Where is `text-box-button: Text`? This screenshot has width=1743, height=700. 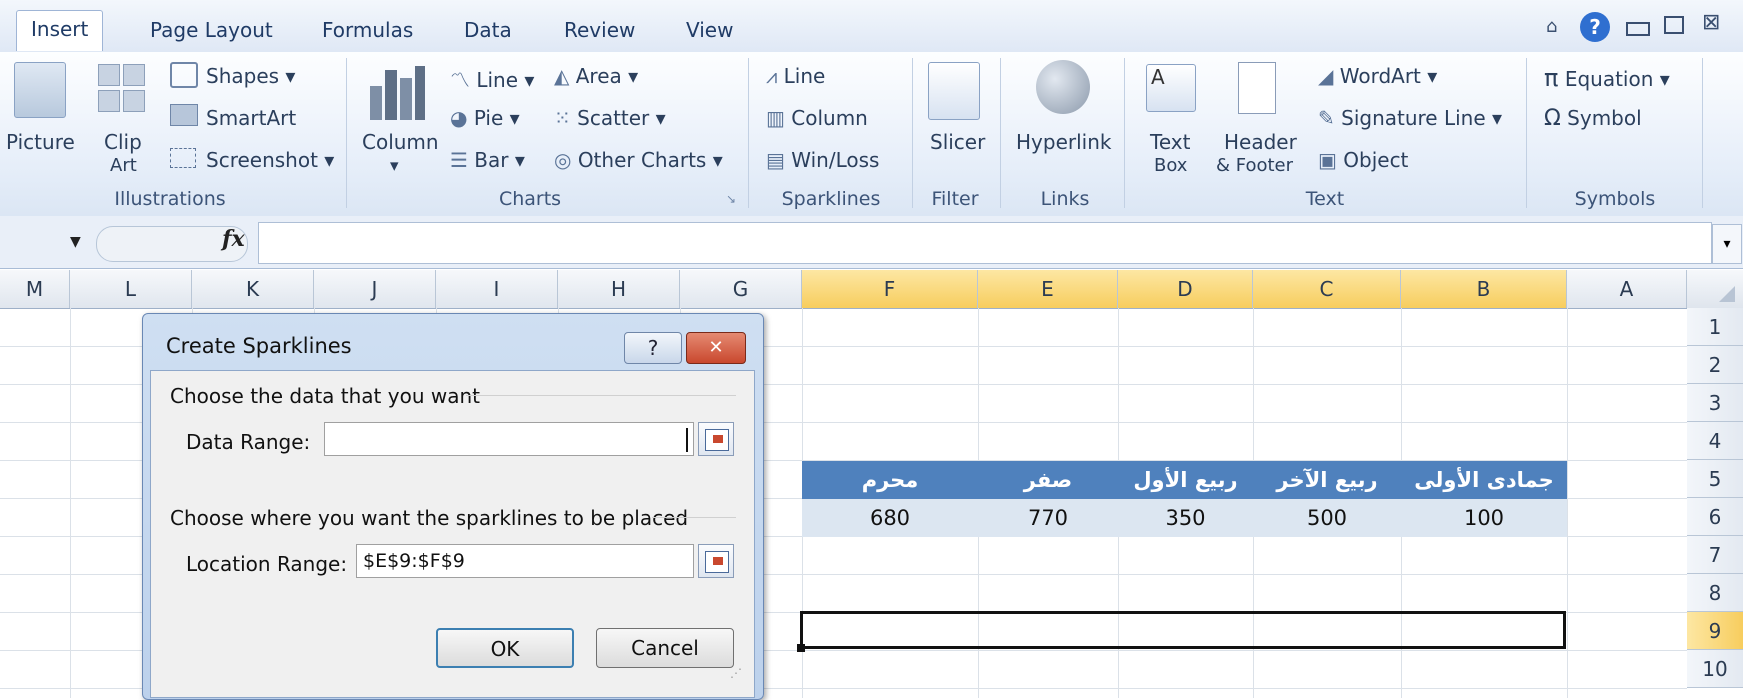
text-box-button: Text is located at coordinates (1170, 142).